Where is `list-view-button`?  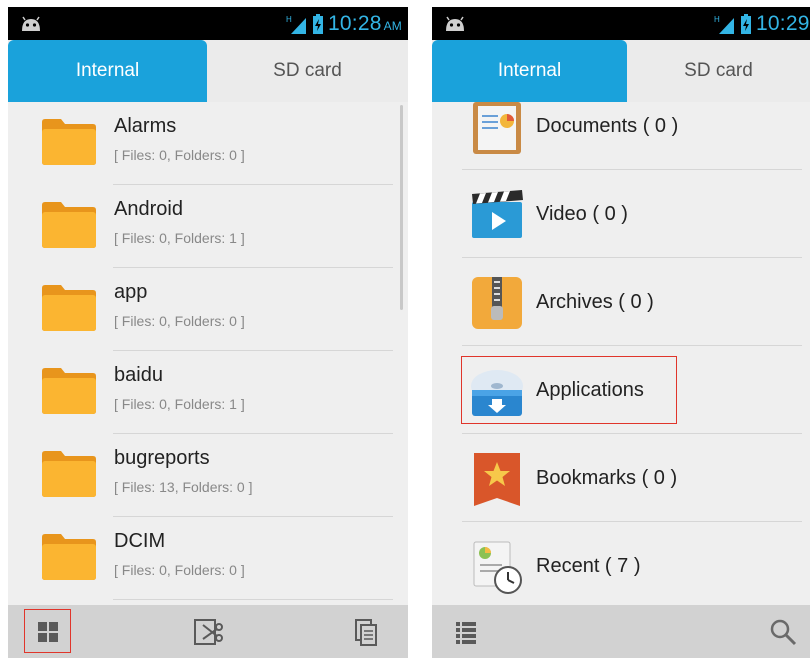
list-view-button is located at coordinates (467, 632).